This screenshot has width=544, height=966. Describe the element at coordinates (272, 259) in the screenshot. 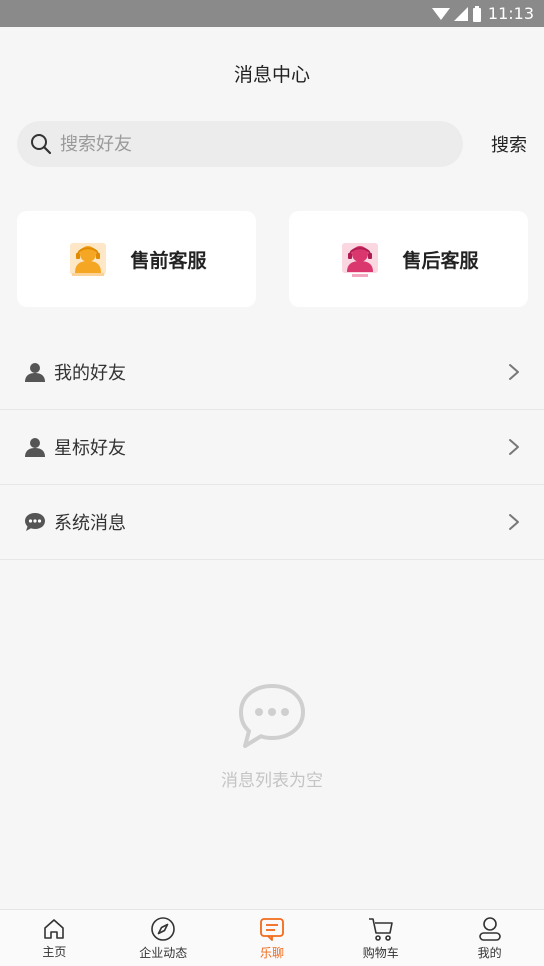

I see `service-cards: 售前客服 售后客服` at that location.